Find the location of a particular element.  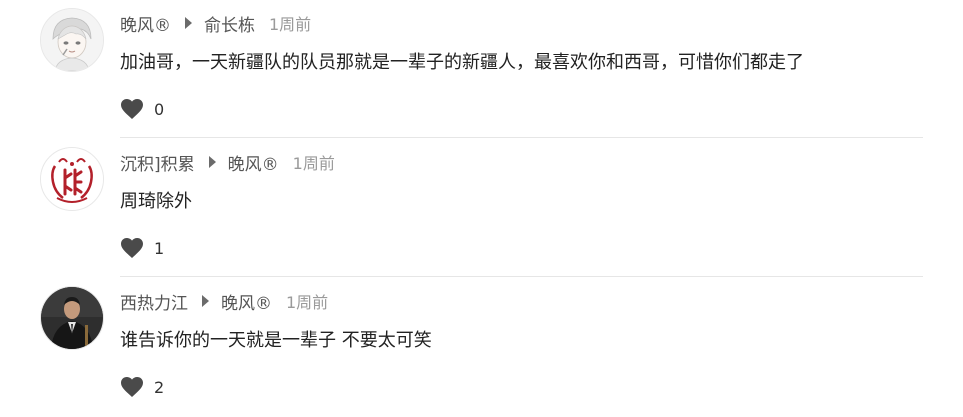

man-in-suit-avatar-icon is located at coordinates (72, 318).